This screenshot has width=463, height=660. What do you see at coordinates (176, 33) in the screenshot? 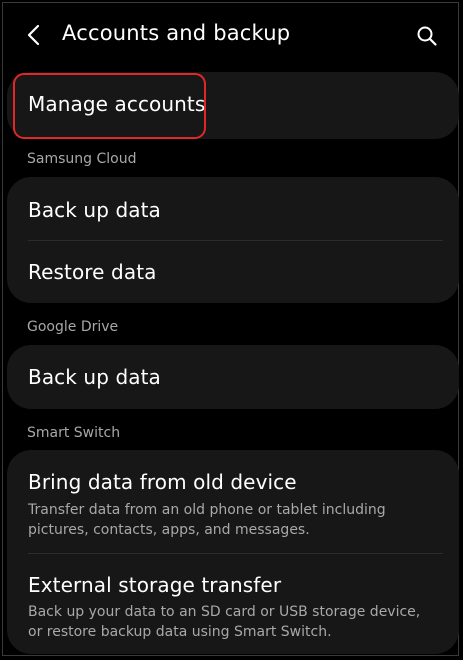
I see `page-title: Accounts and backup` at bounding box center [176, 33].